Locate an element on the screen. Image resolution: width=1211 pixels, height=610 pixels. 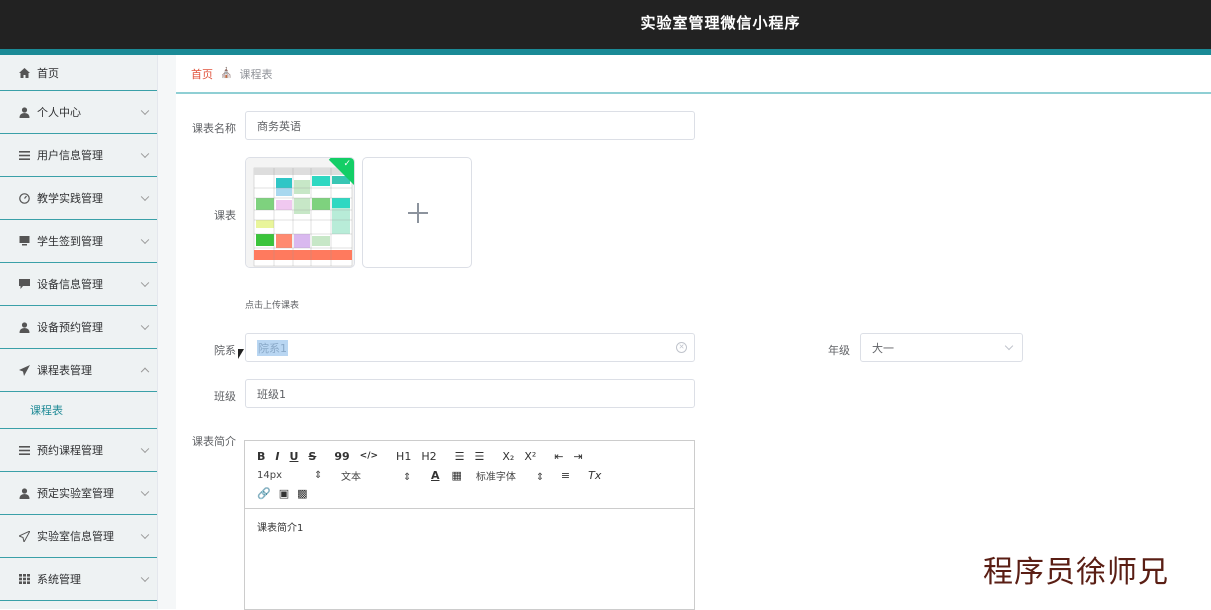
grade-select: 大一 is located at coordinates (941, 347).